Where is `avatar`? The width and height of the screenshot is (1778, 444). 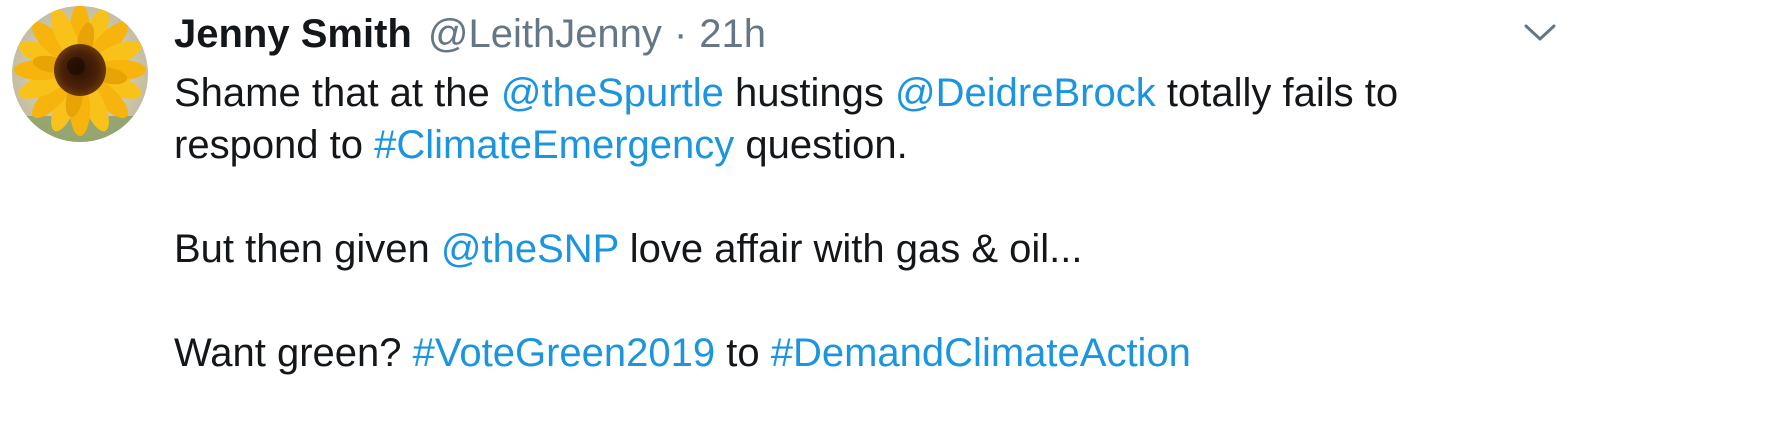 avatar is located at coordinates (80, 74).